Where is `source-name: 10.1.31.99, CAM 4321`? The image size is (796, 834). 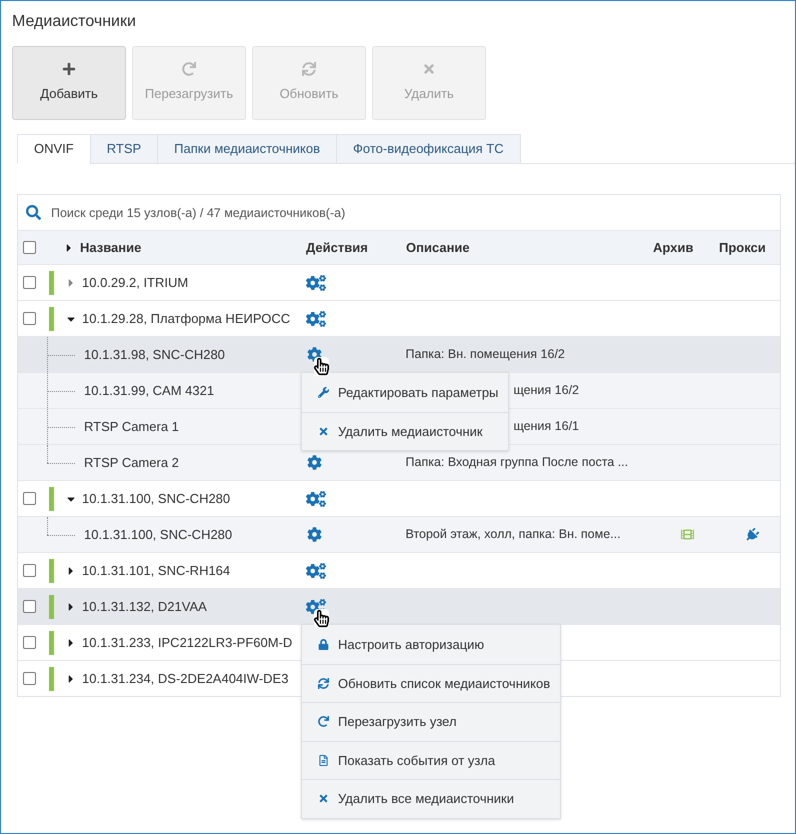 source-name: 10.1.31.99, CAM 4321 is located at coordinates (149, 391).